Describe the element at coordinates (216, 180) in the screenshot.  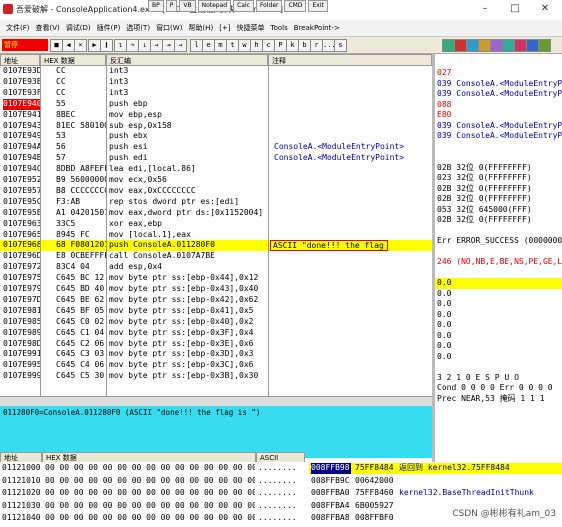
I see `disasm-row: 0107E952 B9 56000000 mov ecx,0x56` at that location.